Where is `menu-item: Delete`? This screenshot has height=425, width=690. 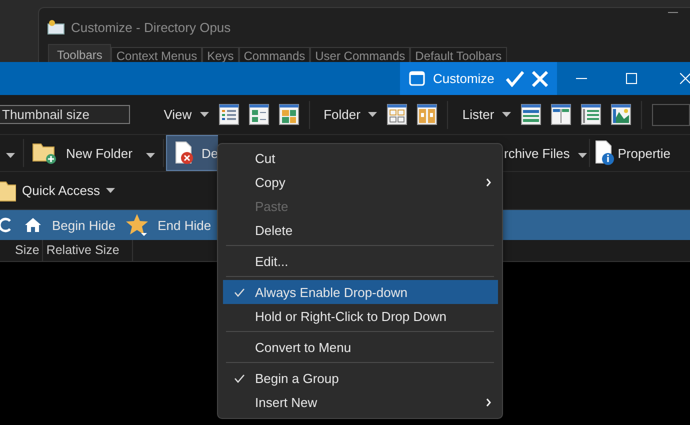
menu-item: Delete is located at coordinates (360, 230).